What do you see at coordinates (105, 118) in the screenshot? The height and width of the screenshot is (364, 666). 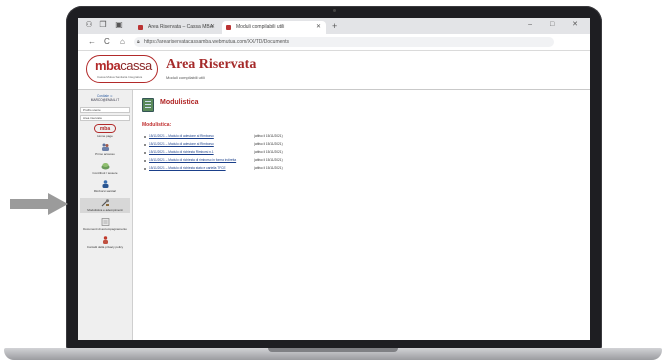 I see `area-select: Area riservata` at bounding box center [105, 118].